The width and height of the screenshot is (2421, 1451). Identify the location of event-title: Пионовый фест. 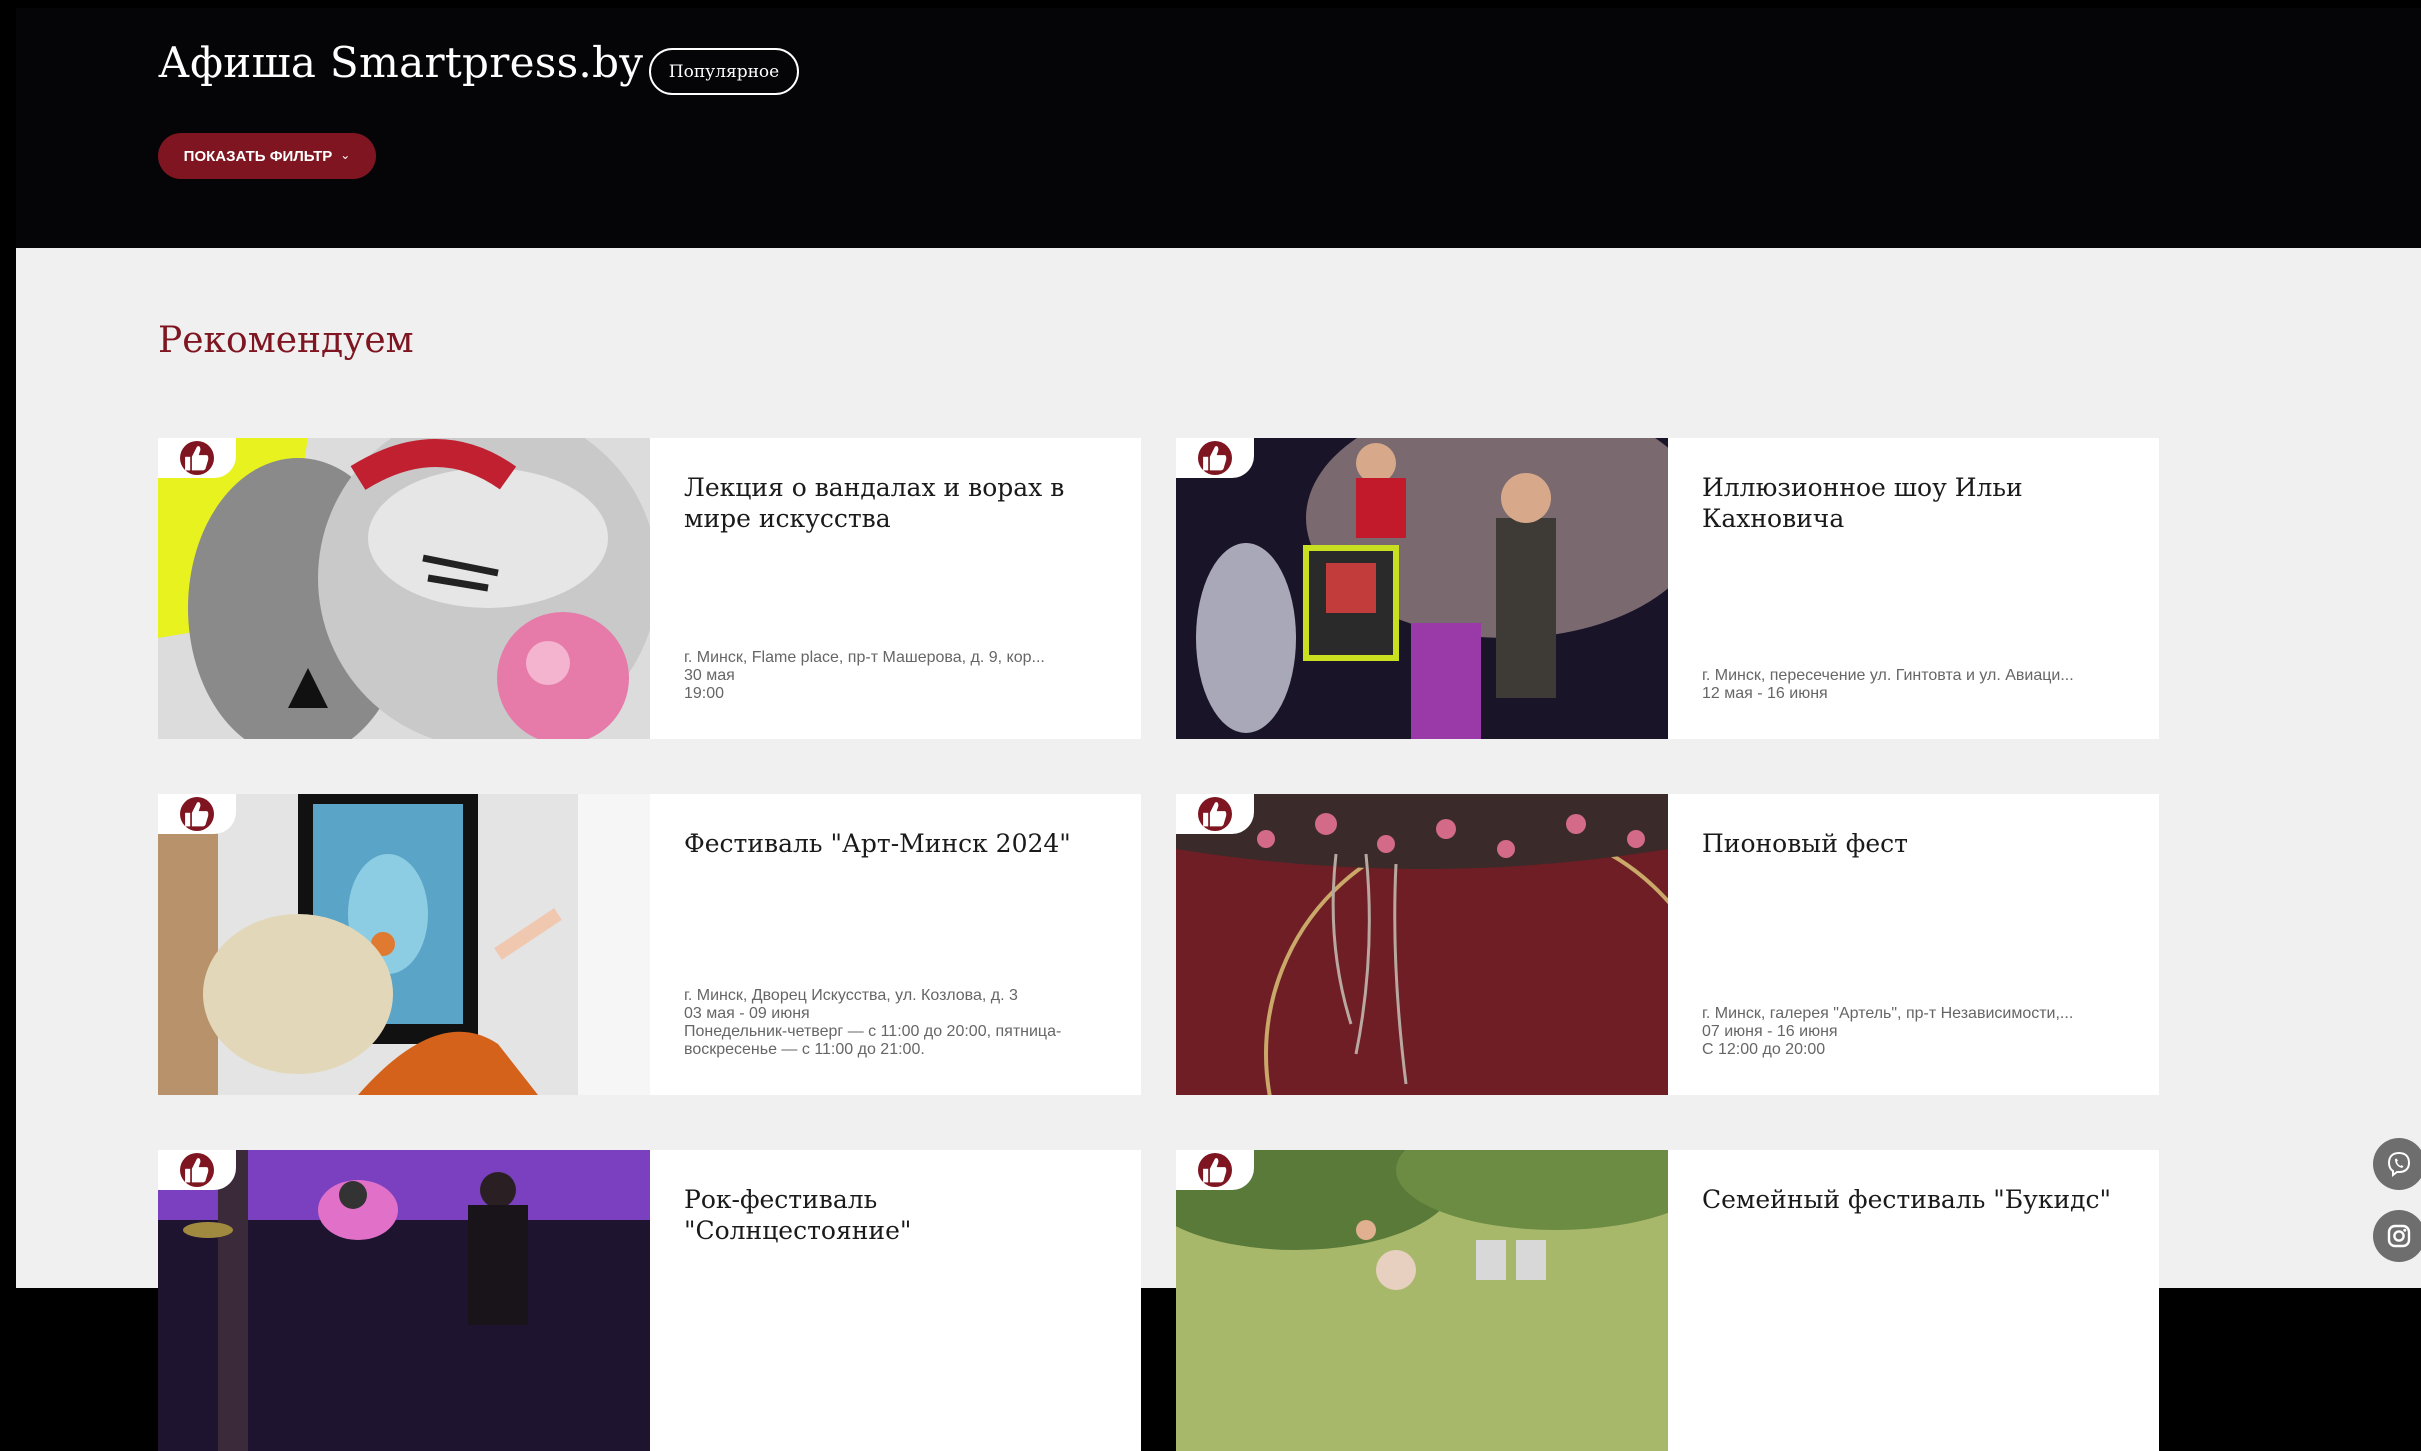
(1913, 843).